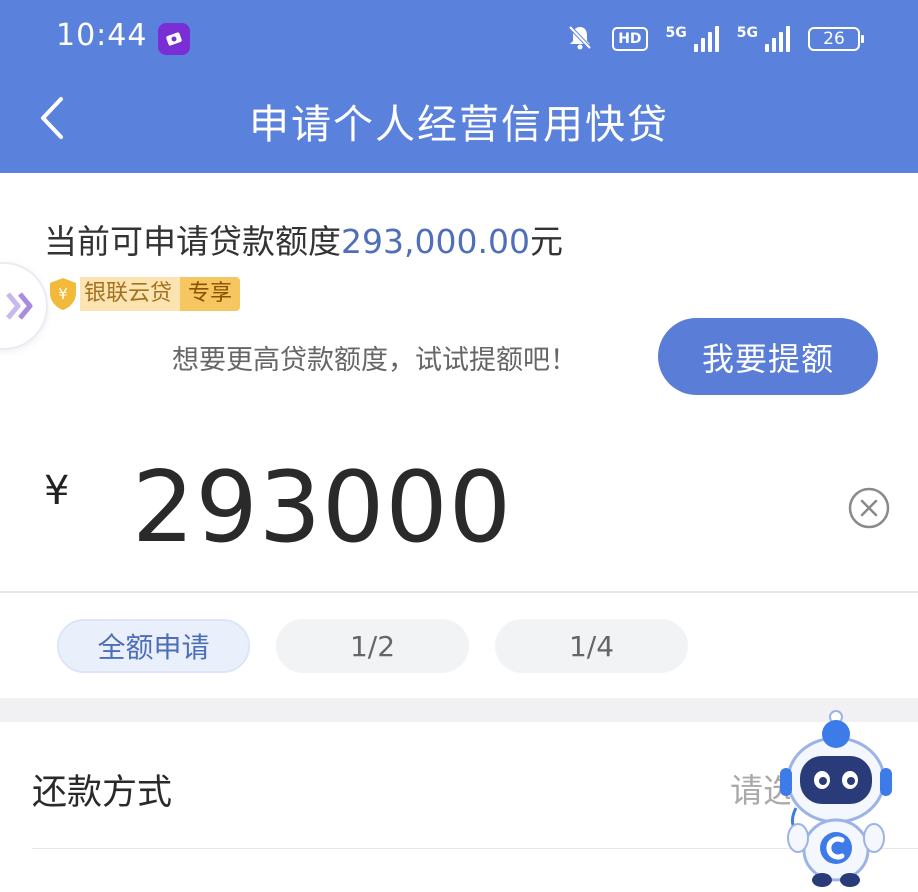  I want to click on close-circle-icon, so click(869, 508).